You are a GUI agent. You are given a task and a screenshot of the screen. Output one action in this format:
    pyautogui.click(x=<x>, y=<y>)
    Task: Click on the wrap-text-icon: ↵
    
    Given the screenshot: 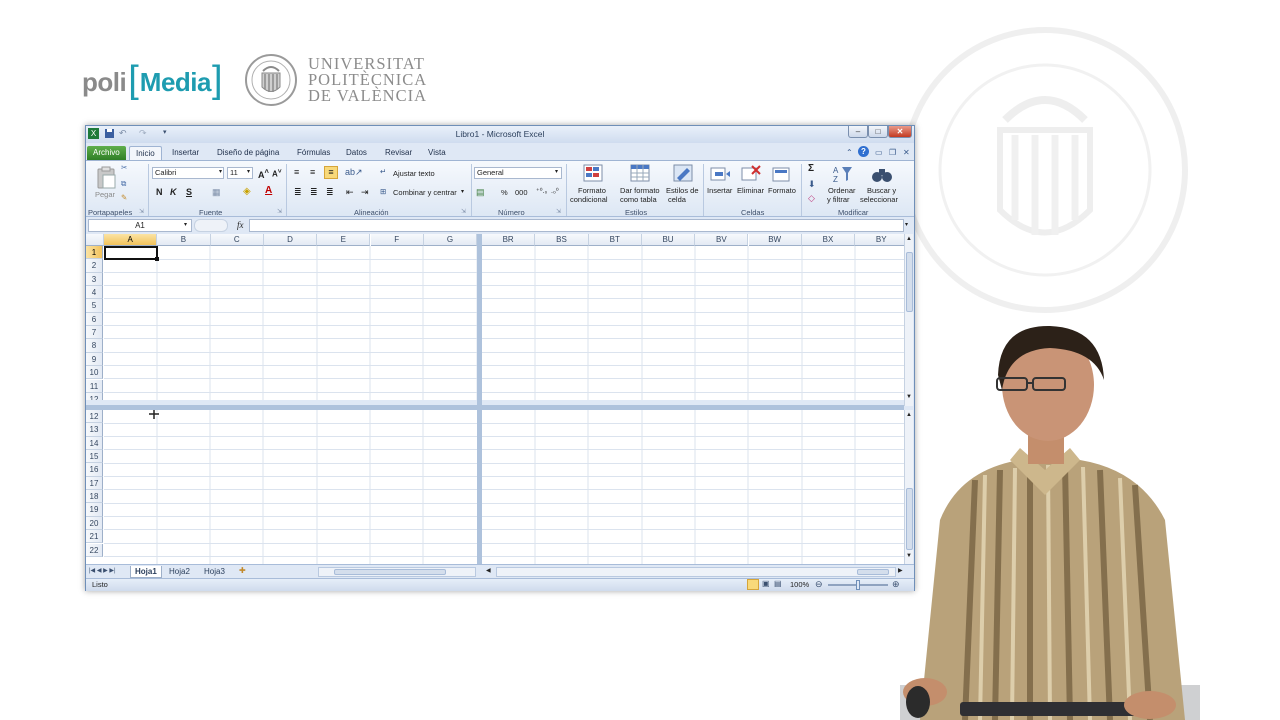 What is the action you would take?
    pyautogui.click(x=383, y=171)
    